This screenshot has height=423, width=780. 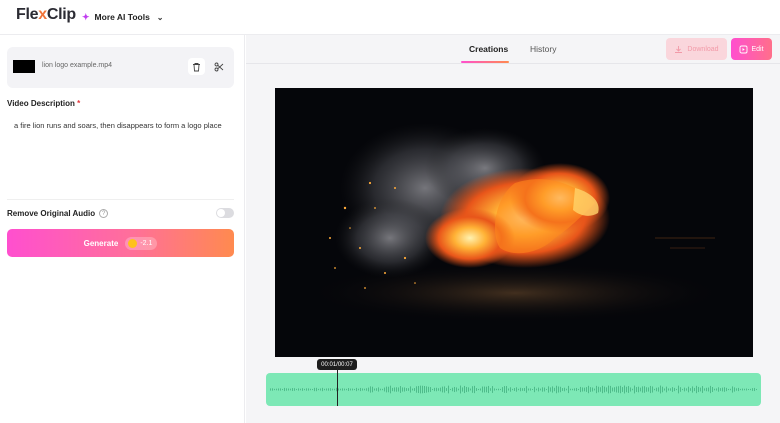 I want to click on download-label: Download, so click(x=703, y=49).